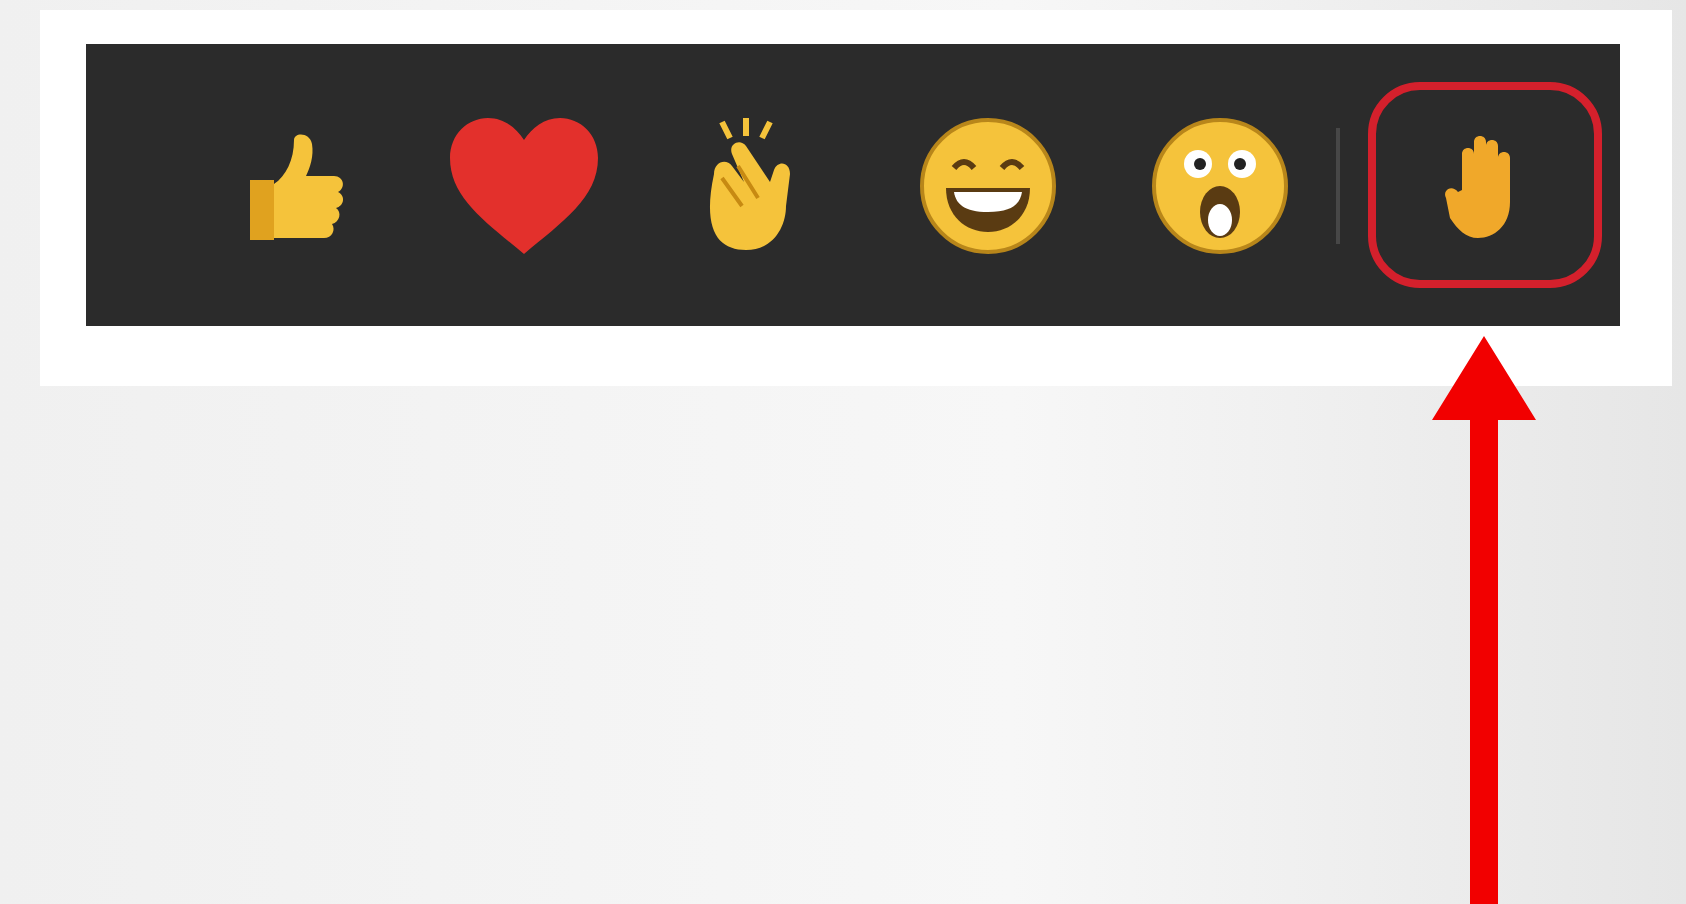 The width and height of the screenshot is (1686, 904). What do you see at coordinates (524, 185) in the screenshot?
I see `heart-icon` at bounding box center [524, 185].